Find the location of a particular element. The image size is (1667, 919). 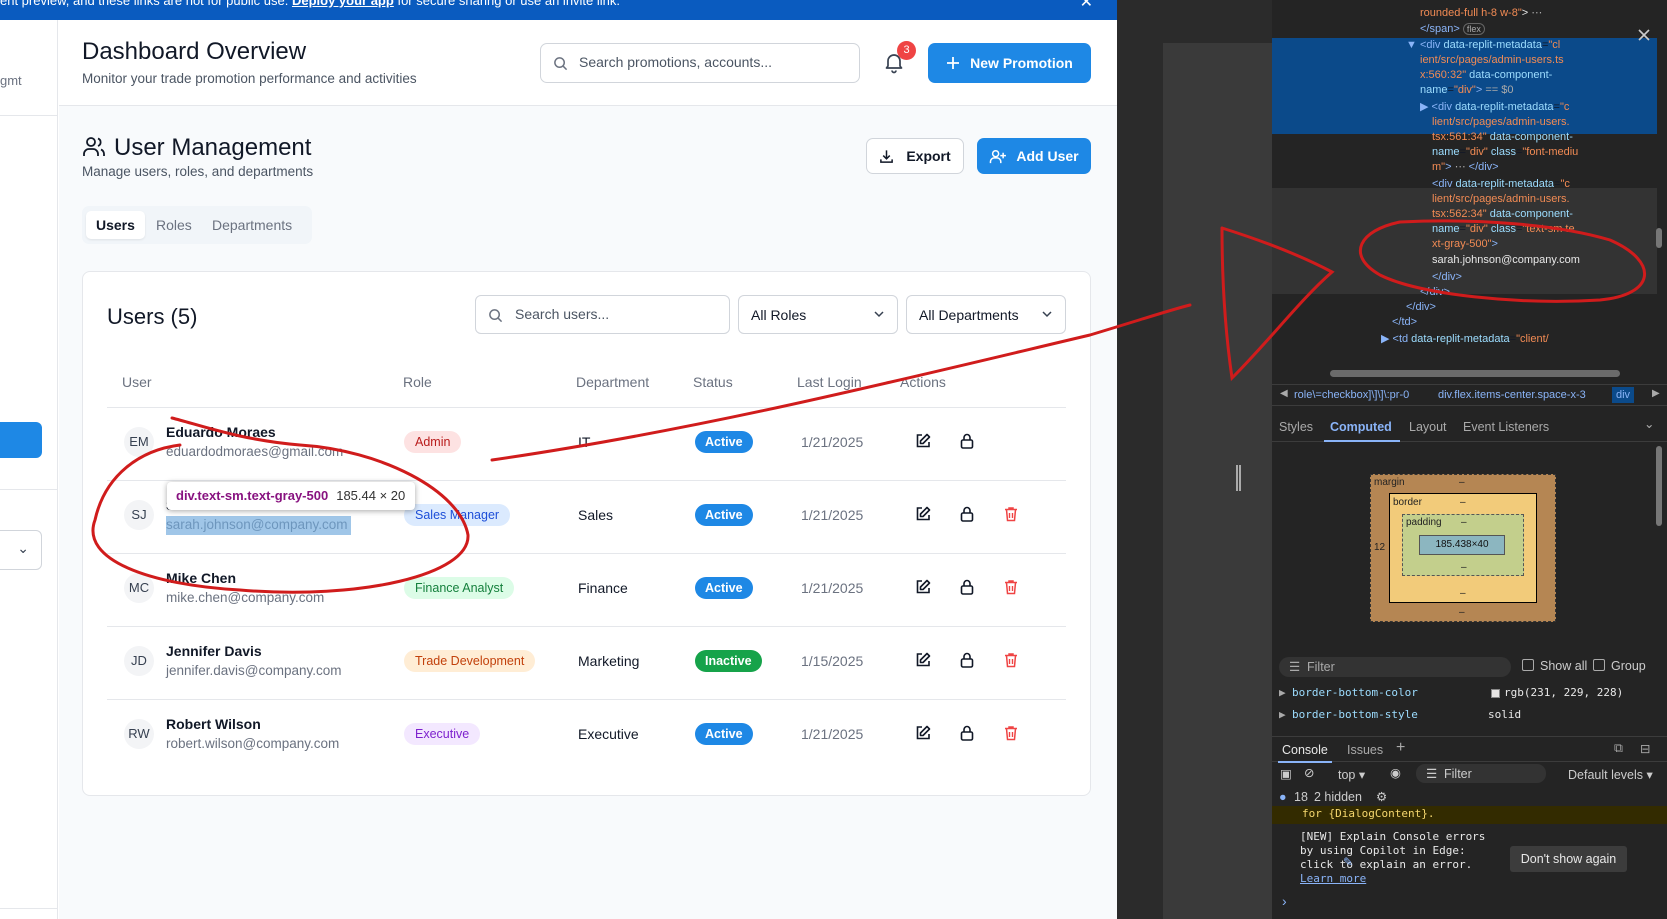

computed-filter: ☰ Filter is located at coordinates (1395, 667).